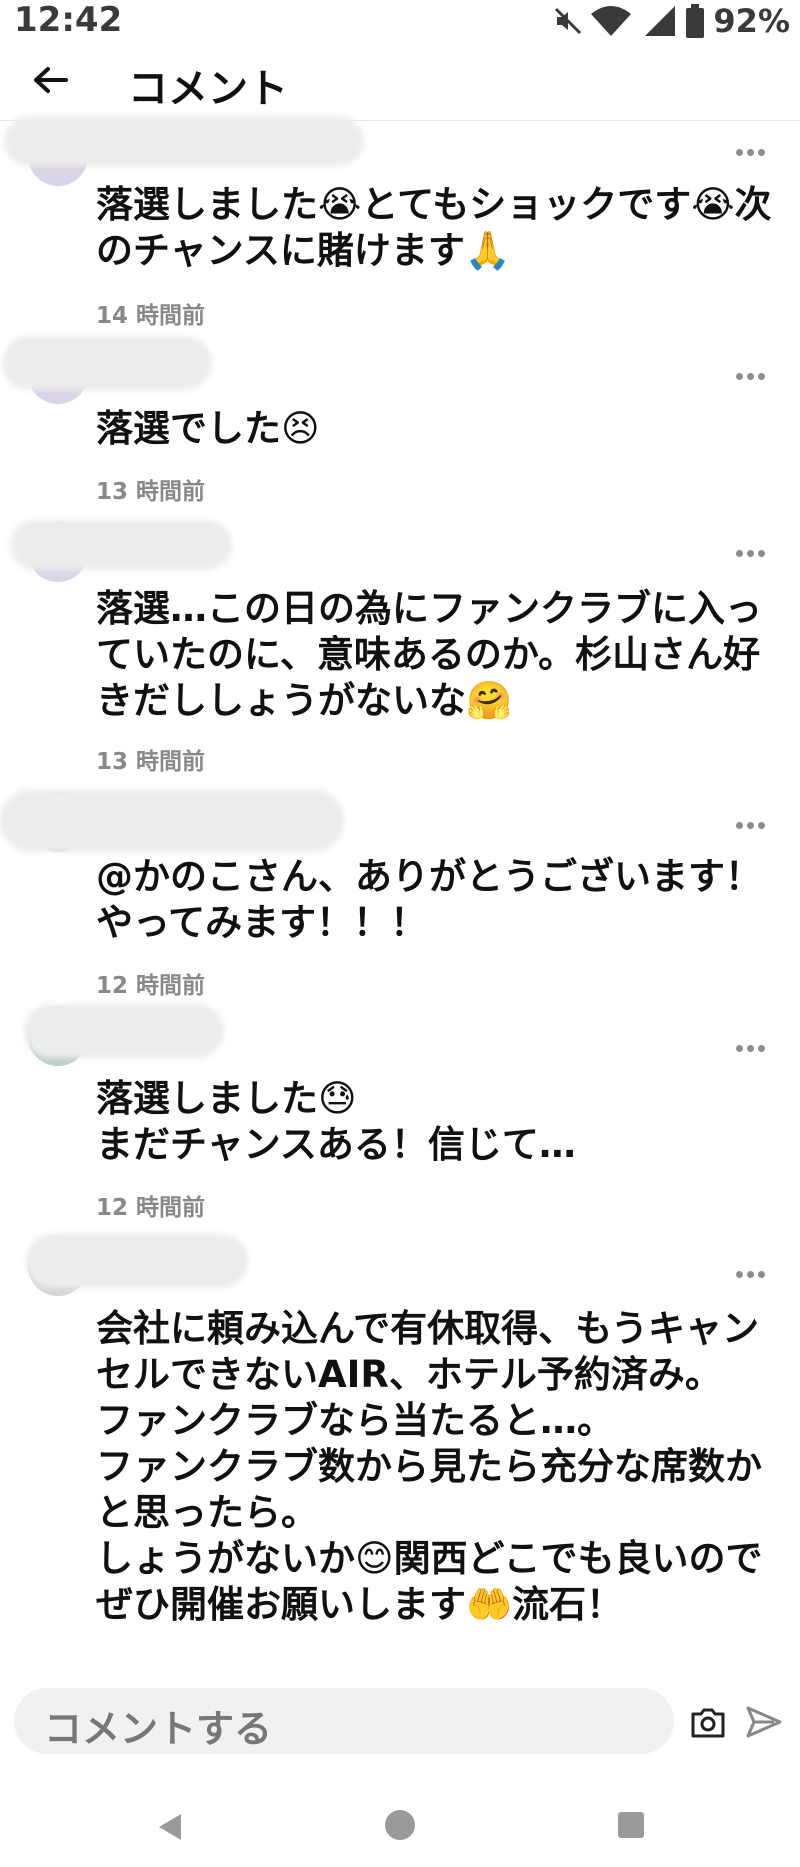  I want to click on battery-icon, so click(695, 21).